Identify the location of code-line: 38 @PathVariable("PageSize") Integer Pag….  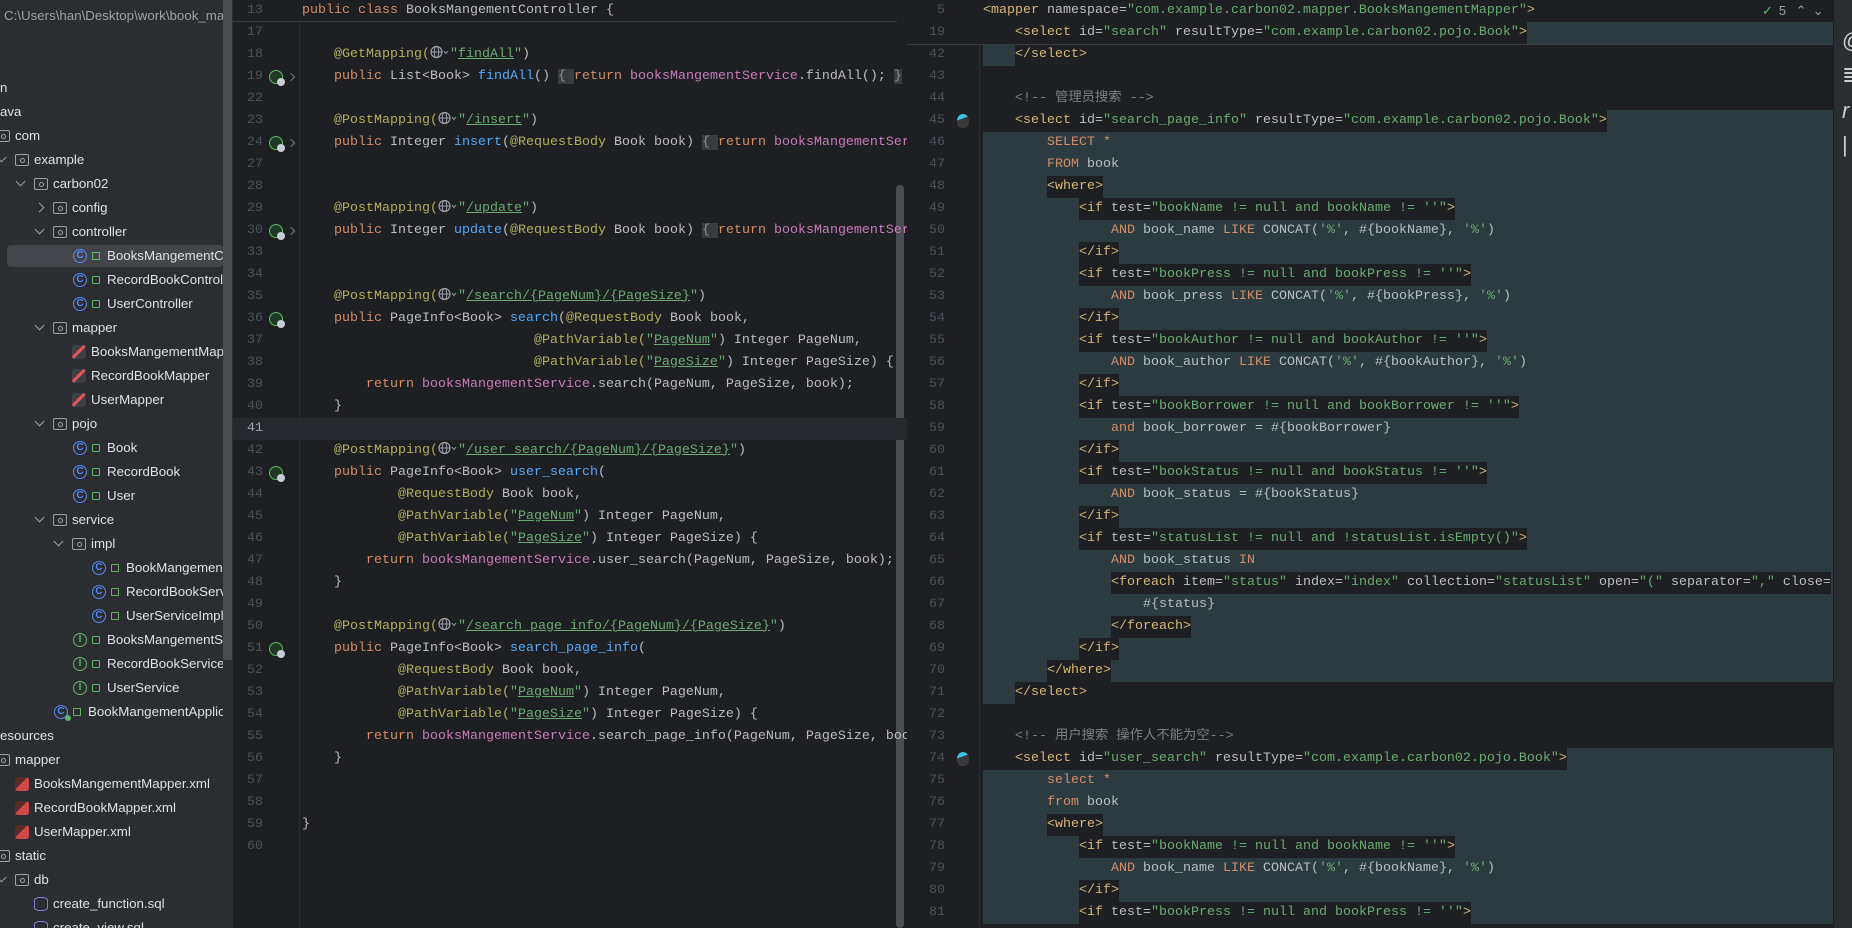
(570, 363).